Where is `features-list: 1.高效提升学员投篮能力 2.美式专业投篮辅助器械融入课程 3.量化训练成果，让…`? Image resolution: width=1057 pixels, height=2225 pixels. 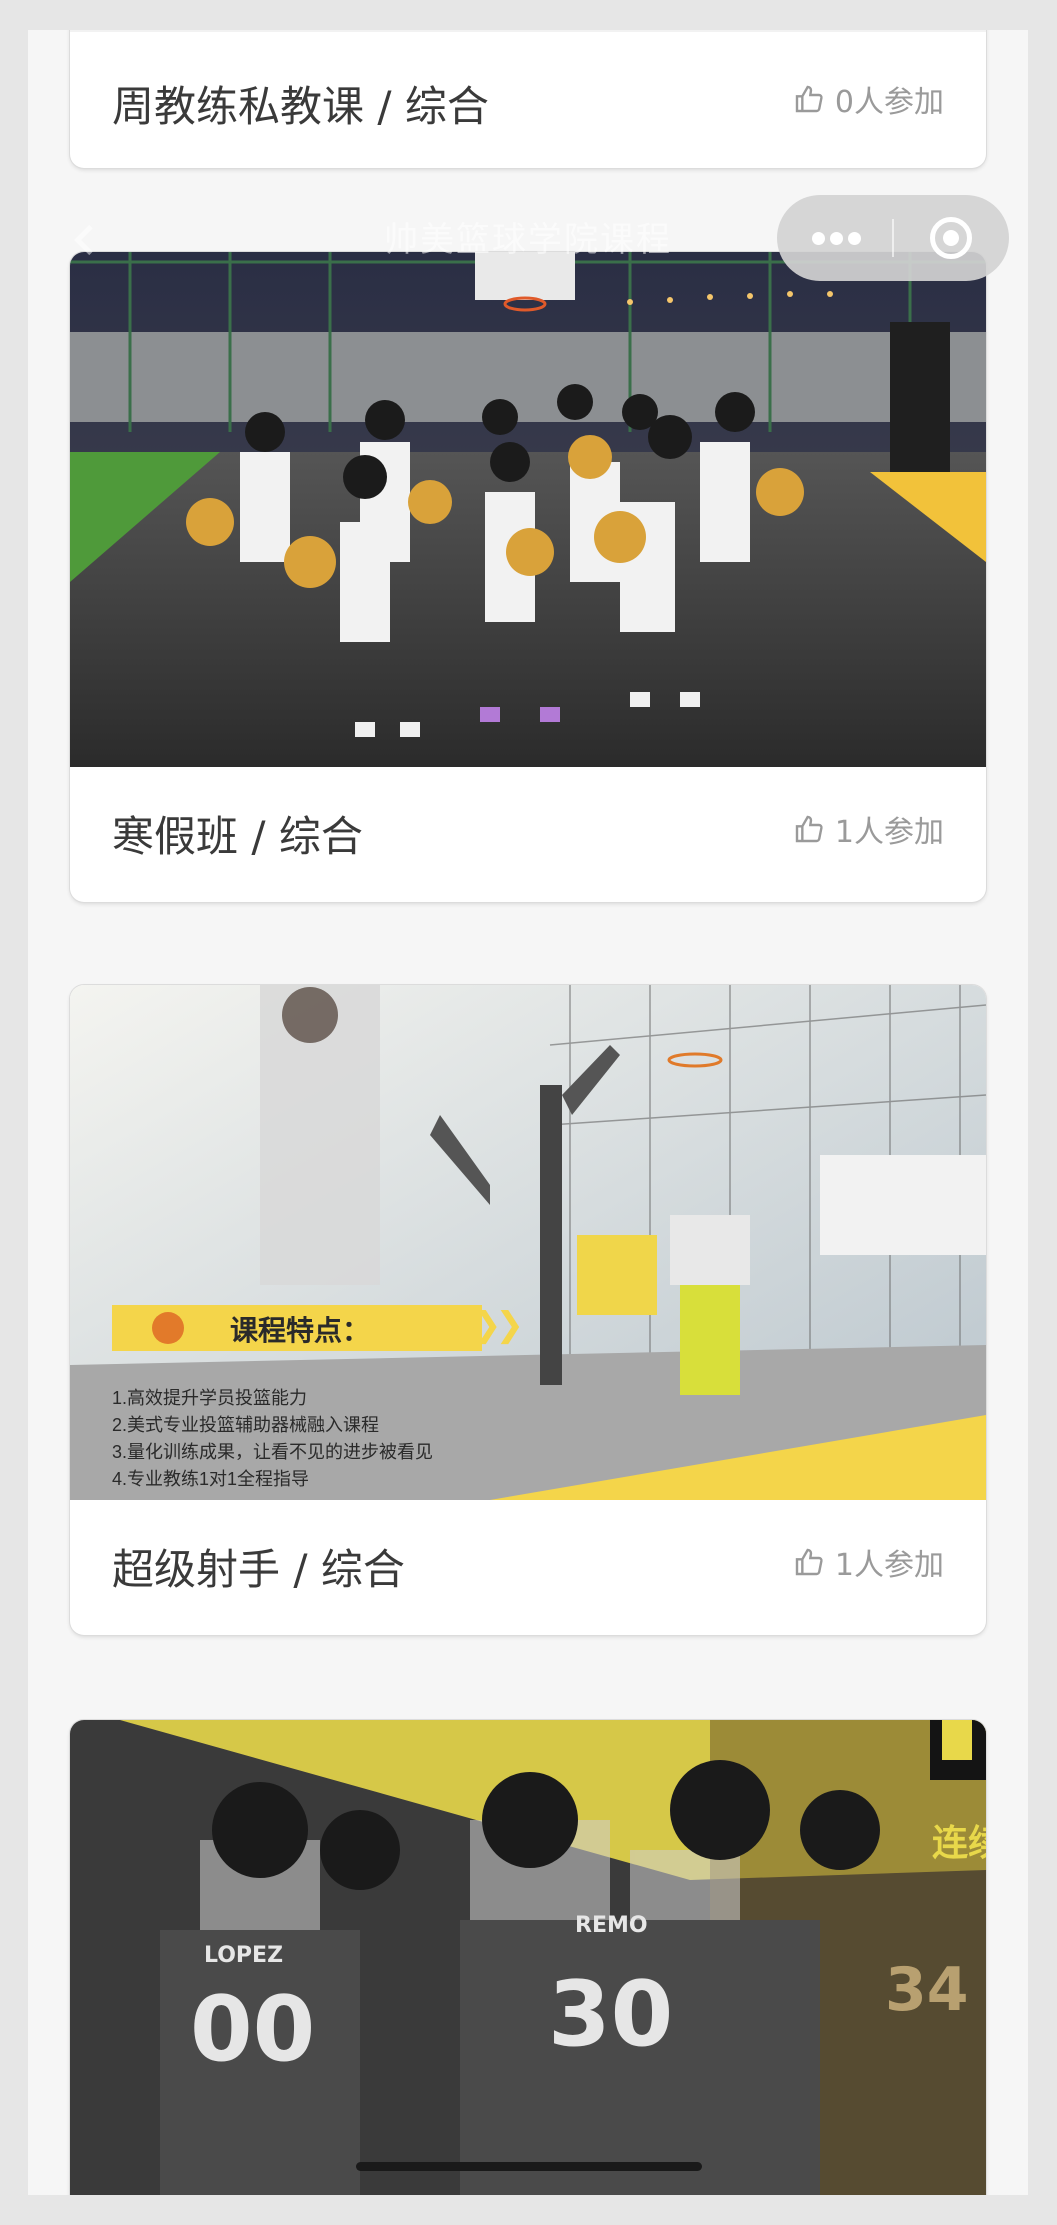 features-list: 1.高效提升学员投篮能力 2.美式专业投篮辅助器械融入课程 3.量化训练成果，让… is located at coordinates (272, 1439).